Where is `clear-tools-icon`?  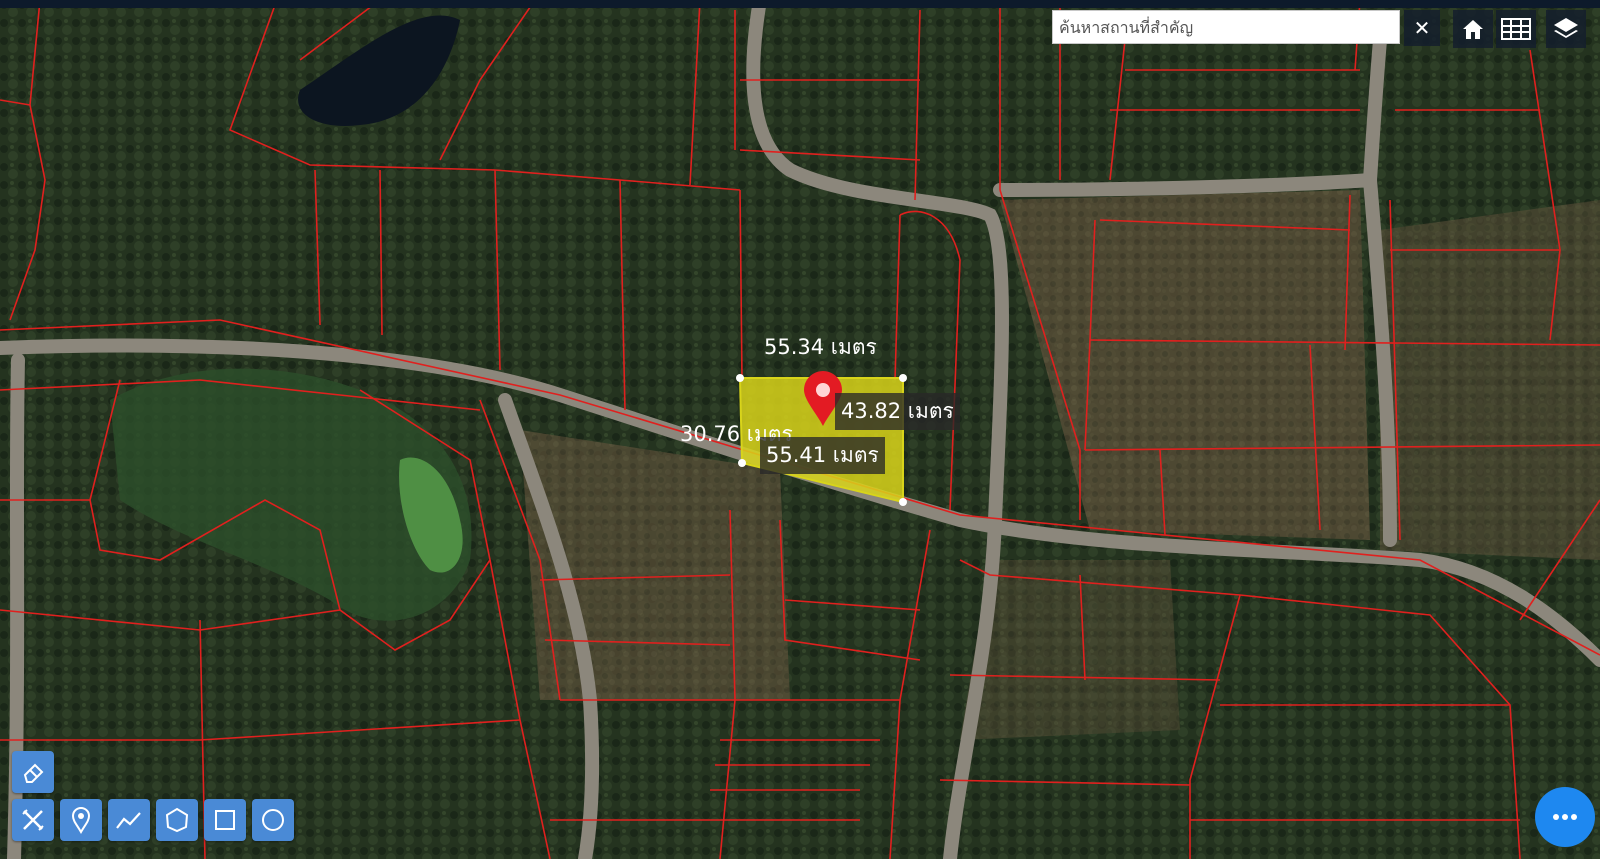
clear-tools-icon is located at coordinates (33, 820).